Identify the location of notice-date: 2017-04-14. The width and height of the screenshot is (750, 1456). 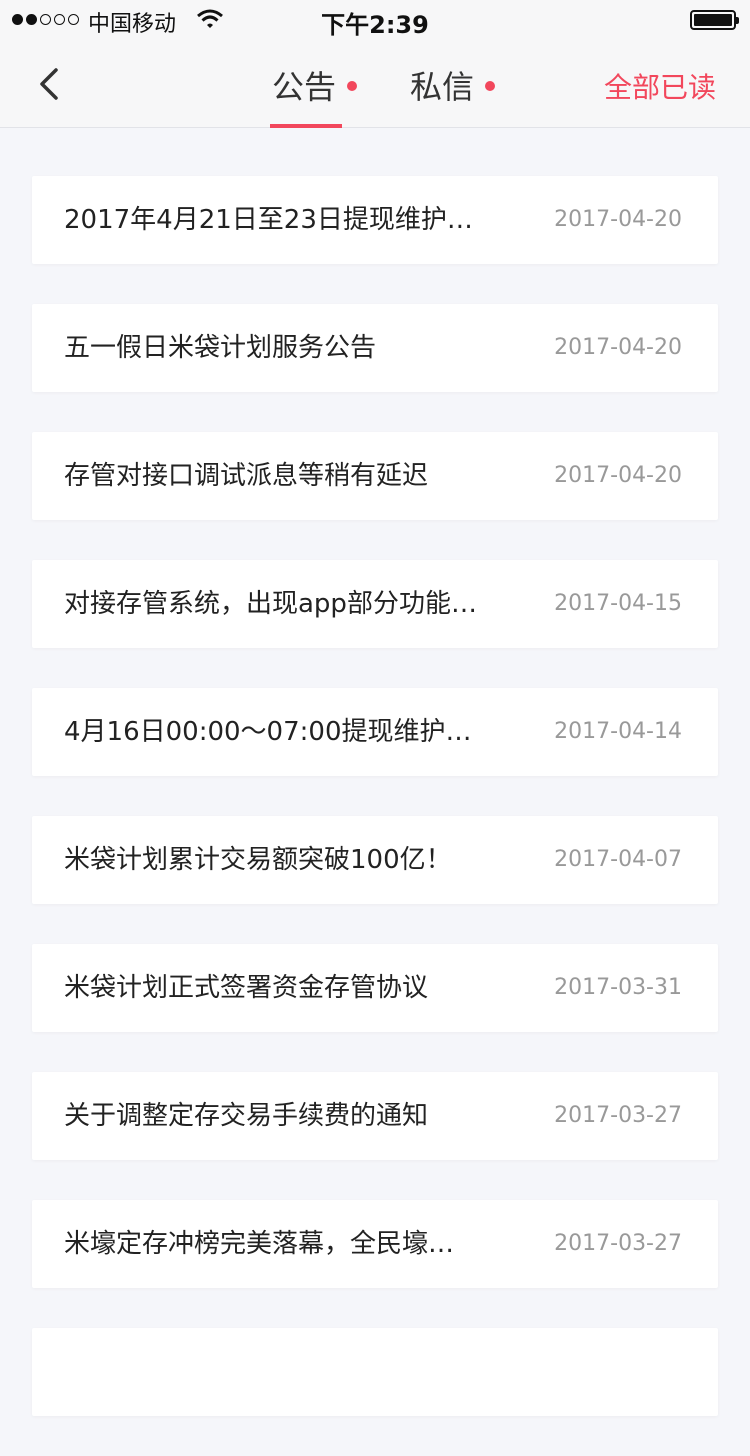
(618, 731).